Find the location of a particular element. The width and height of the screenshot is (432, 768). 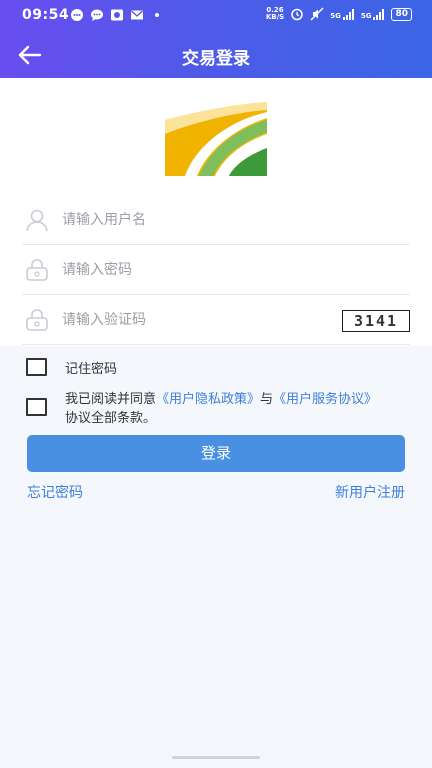

status-bar: 09:54 0.26 KB/S 5G 5G 80 is located at coordinates (216, 16).